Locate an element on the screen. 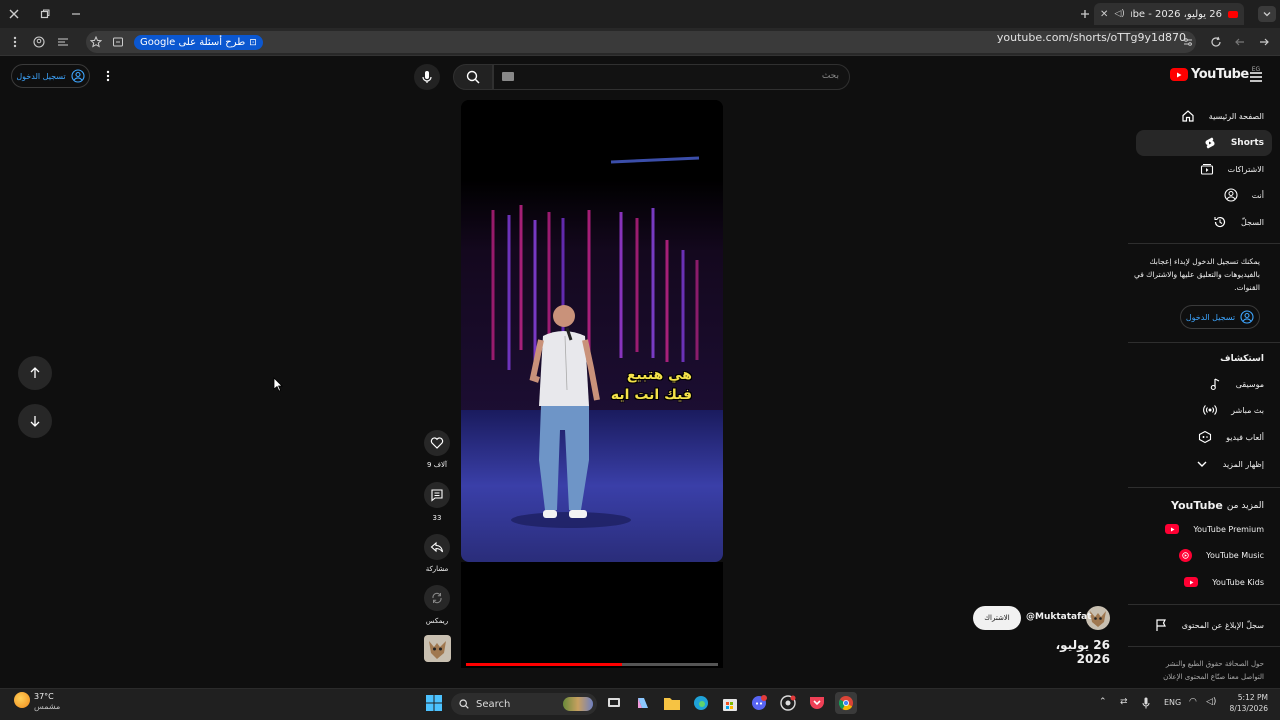 This screenshot has width=1280, height=720. reload-icon is located at coordinates (1216, 42).